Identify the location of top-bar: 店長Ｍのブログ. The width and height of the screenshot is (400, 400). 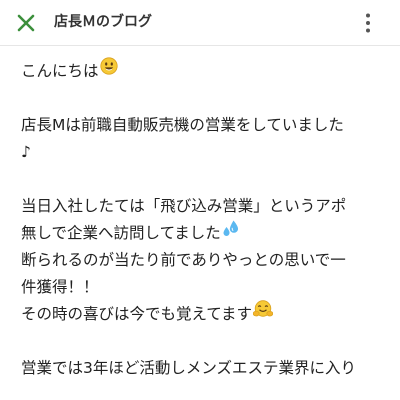
(200, 23).